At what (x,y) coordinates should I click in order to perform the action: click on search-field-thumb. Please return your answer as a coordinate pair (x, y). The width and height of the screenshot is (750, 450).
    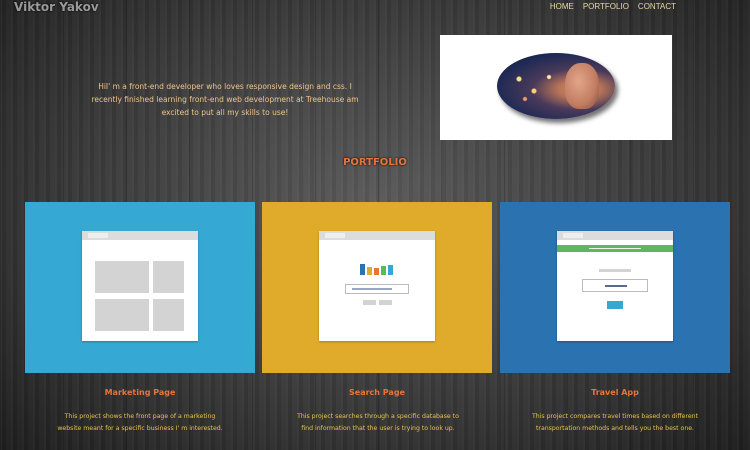
    Looking at the image, I should click on (377, 289).